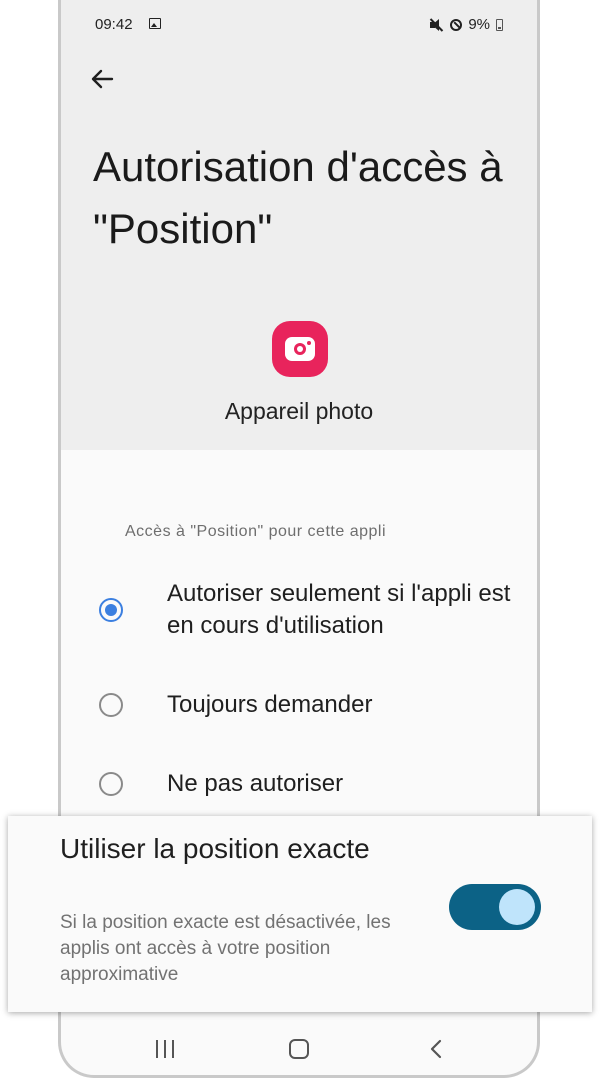 This screenshot has width=600, height=1080. I want to click on radio-button-selected, so click(111, 610).